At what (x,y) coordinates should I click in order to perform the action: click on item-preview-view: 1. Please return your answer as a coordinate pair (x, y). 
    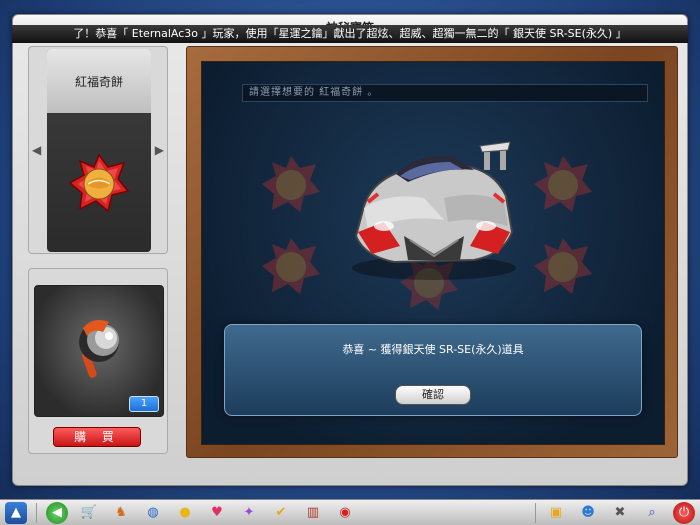
    Looking at the image, I should click on (99, 351).